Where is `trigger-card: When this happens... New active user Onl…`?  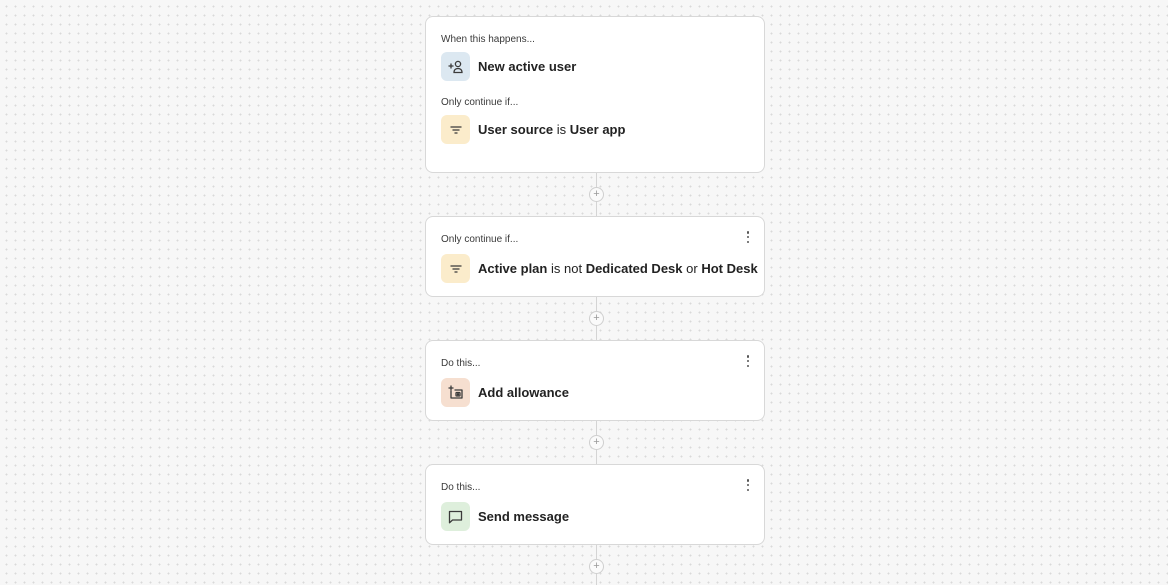
trigger-card: When this happens... New active user Onl… is located at coordinates (595, 94).